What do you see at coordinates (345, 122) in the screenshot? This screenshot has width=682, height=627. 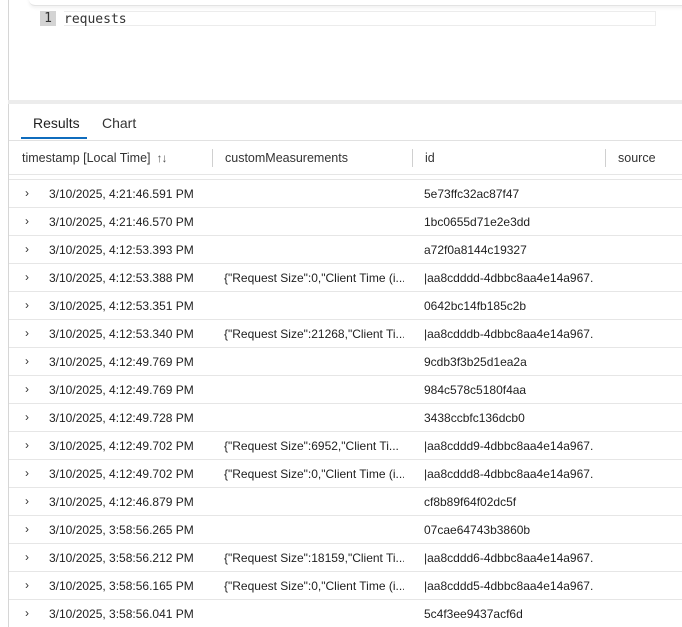 I see `result-tabs: Results Chart` at bounding box center [345, 122].